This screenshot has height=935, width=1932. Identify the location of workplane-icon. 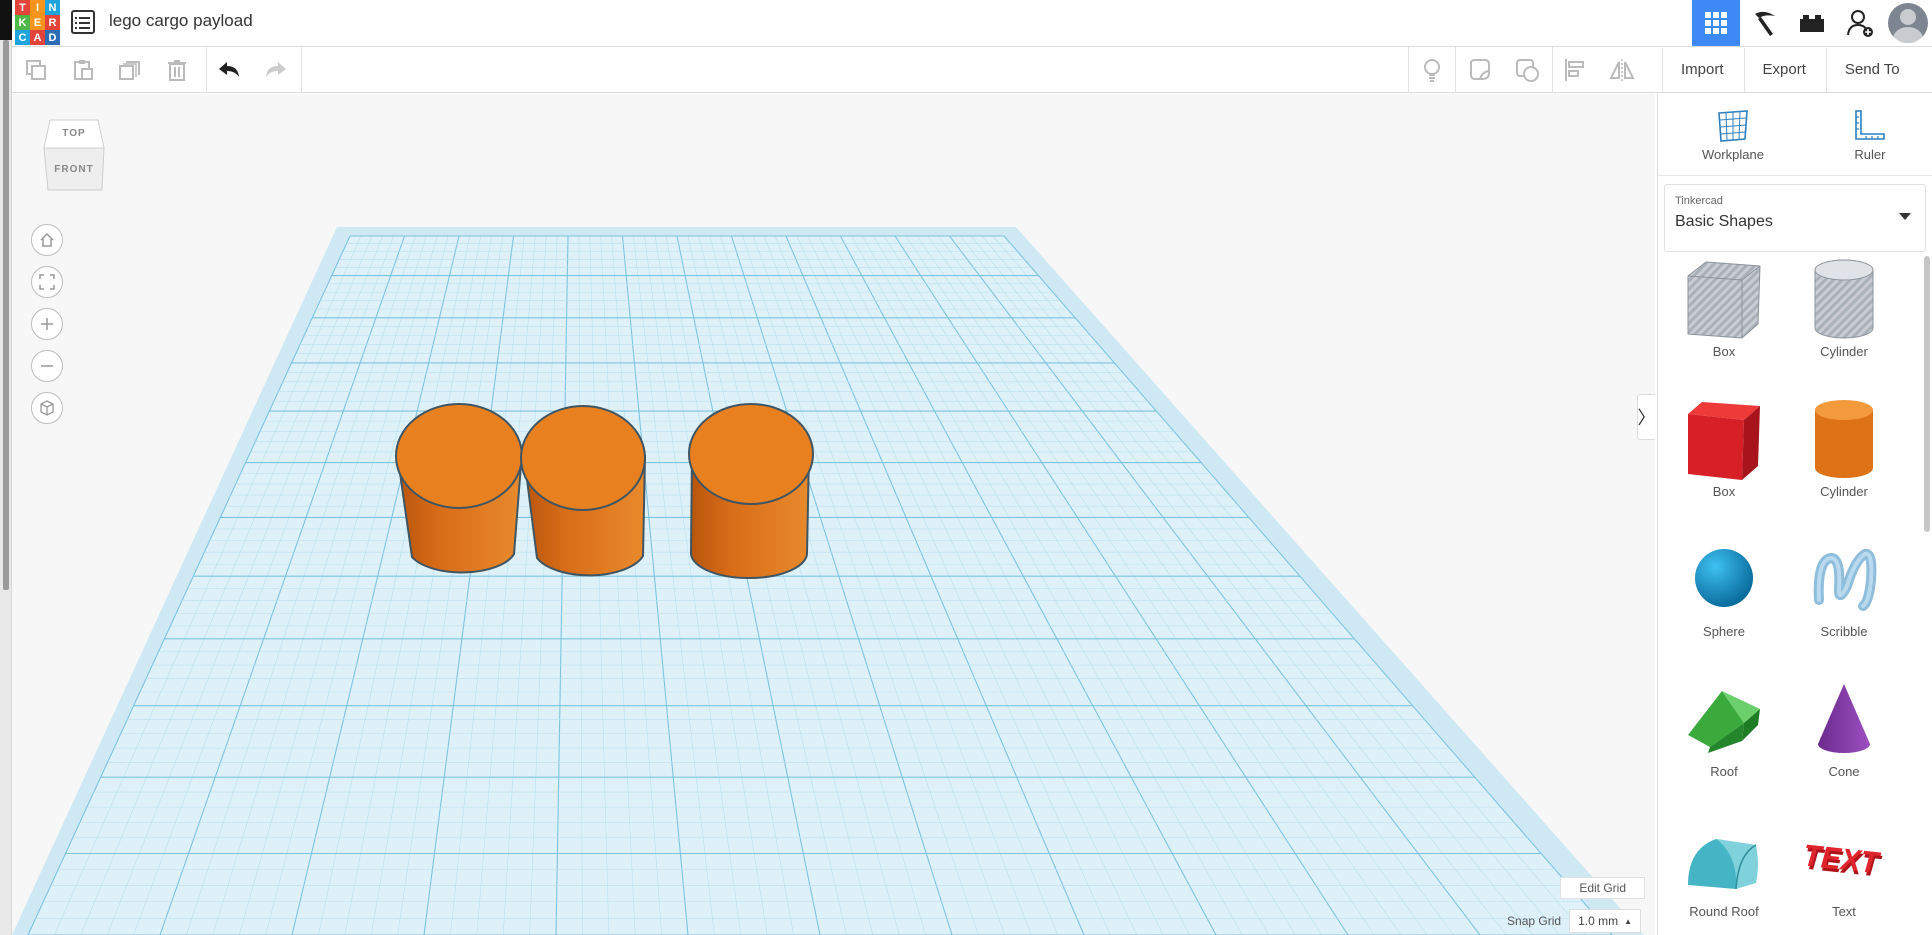
(1733, 126).